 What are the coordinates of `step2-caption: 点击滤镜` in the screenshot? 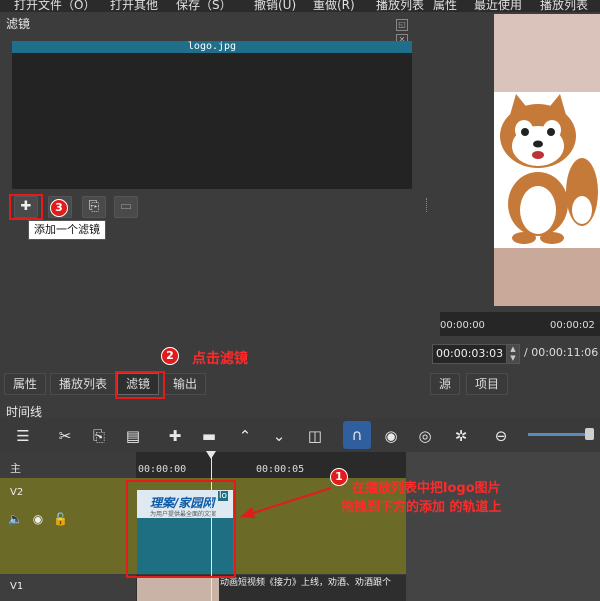 It's located at (220, 359).